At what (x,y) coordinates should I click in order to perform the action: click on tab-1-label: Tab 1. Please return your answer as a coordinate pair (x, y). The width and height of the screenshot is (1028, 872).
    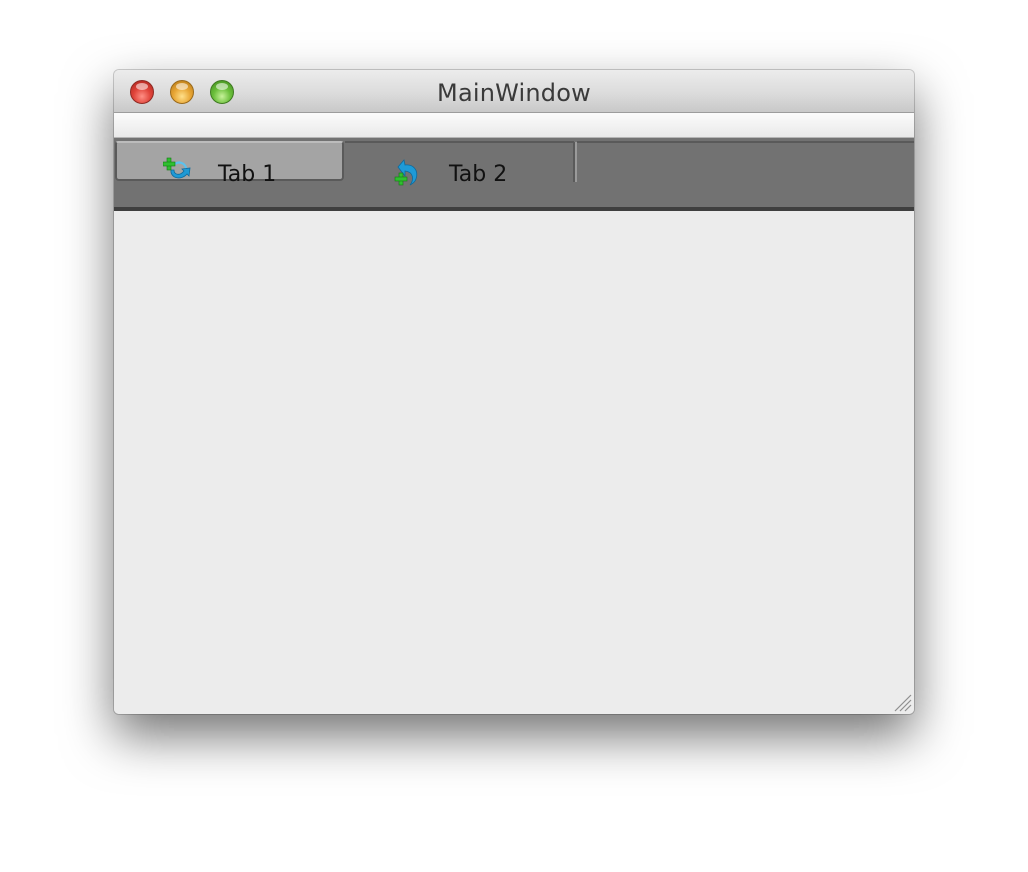
    Looking at the image, I should click on (247, 174).